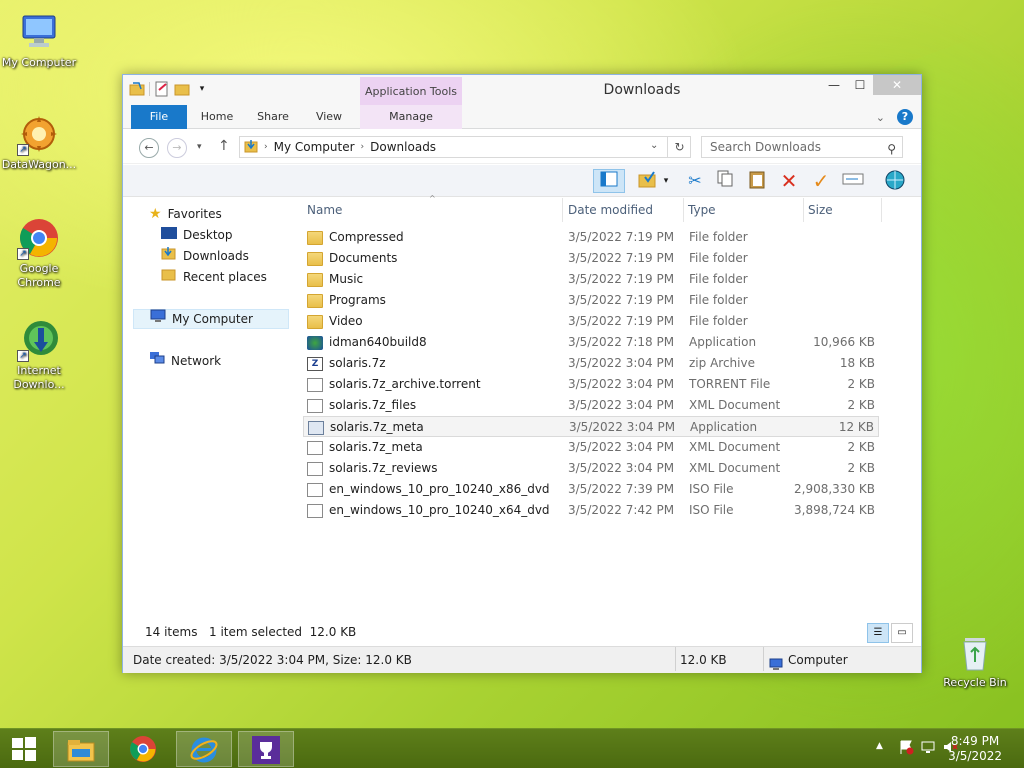 The width and height of the screenshot is (1024, 768). What do you see at coordinates (185, 214) in the screenshot?
I see `nav-favorites: ★ Favorites` at bounding box center [185, 214].